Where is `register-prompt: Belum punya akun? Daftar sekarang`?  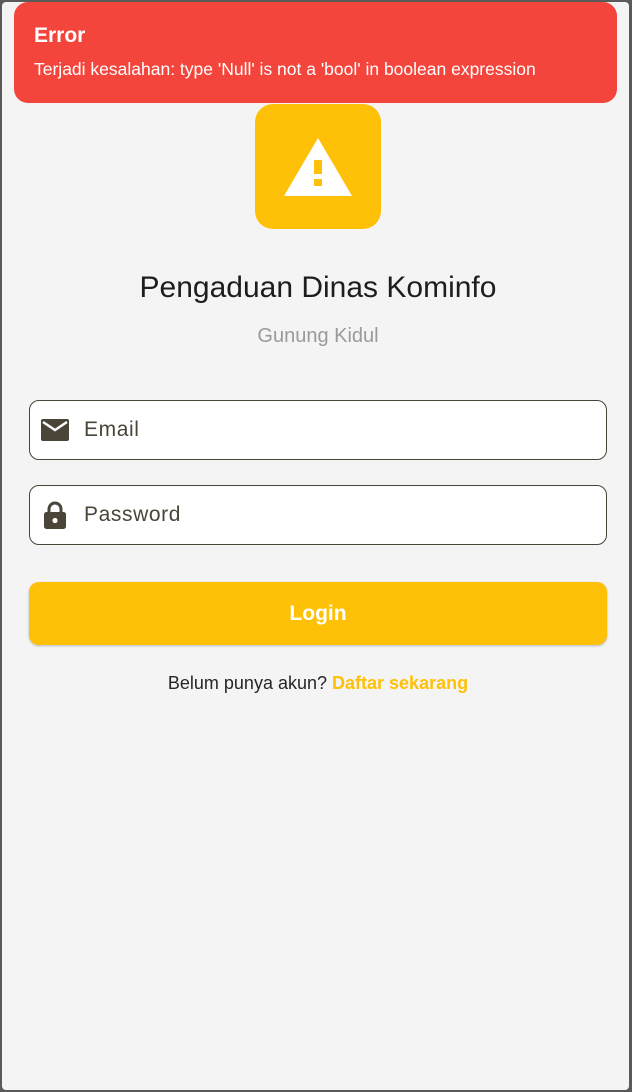
register-prompt: Belum punya akun? Daftar sekarang is located at coordinates (315, 683).